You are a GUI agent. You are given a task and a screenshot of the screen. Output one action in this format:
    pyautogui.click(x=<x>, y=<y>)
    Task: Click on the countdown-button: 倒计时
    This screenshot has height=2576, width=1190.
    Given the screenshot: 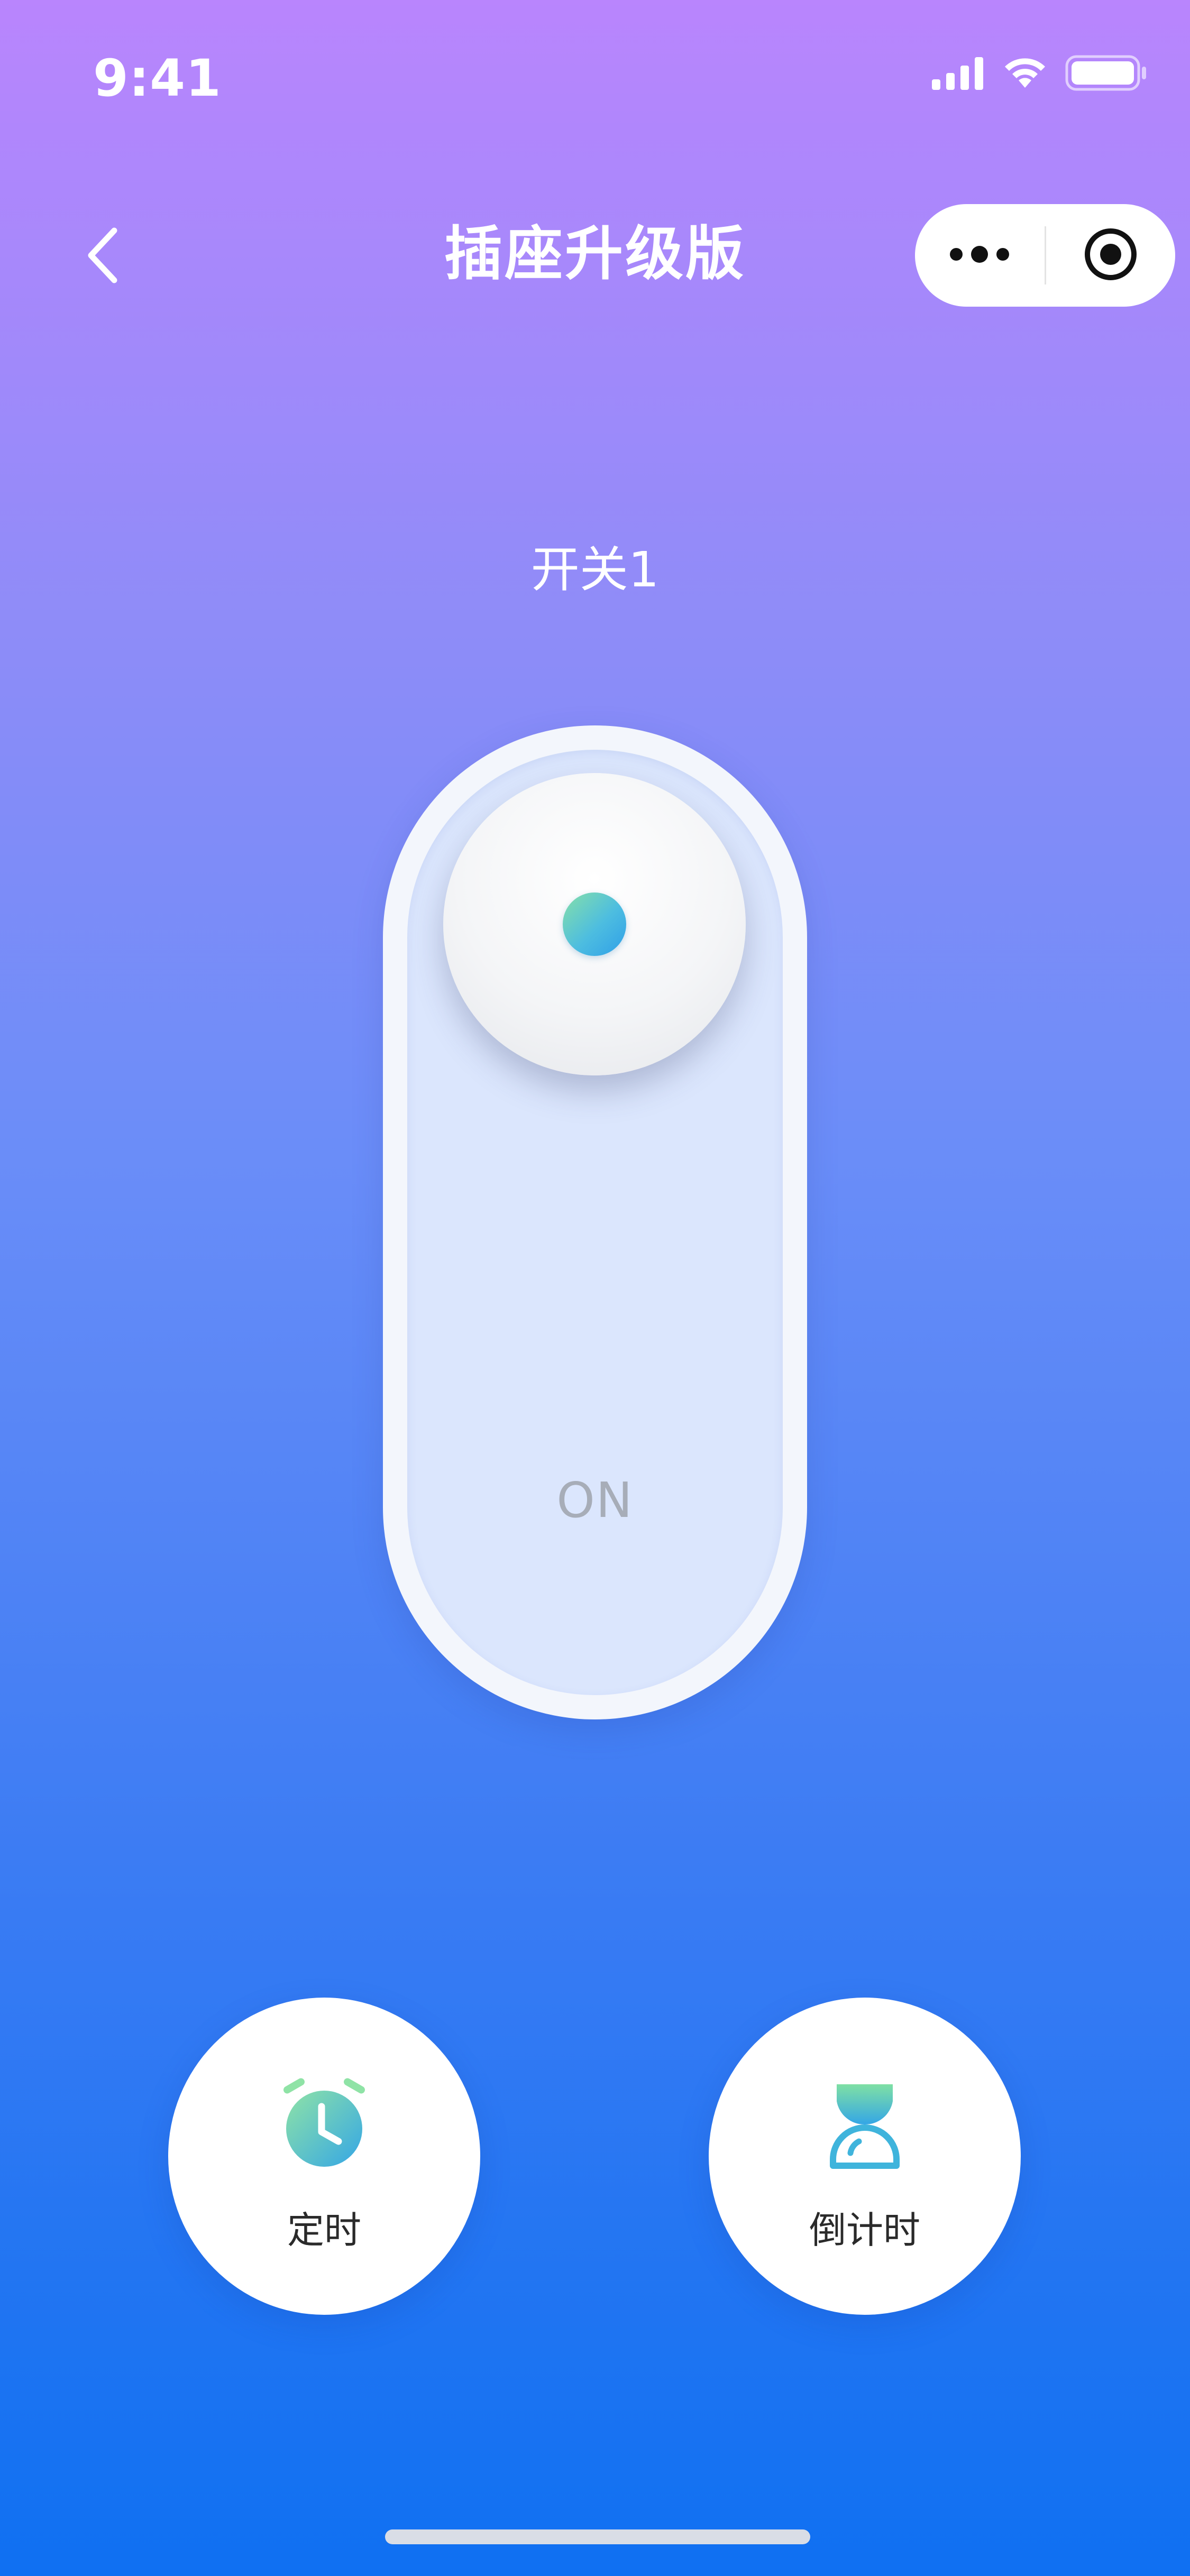 What is the action you would take?
    pyautogui.click(x=865, y=2156)
    